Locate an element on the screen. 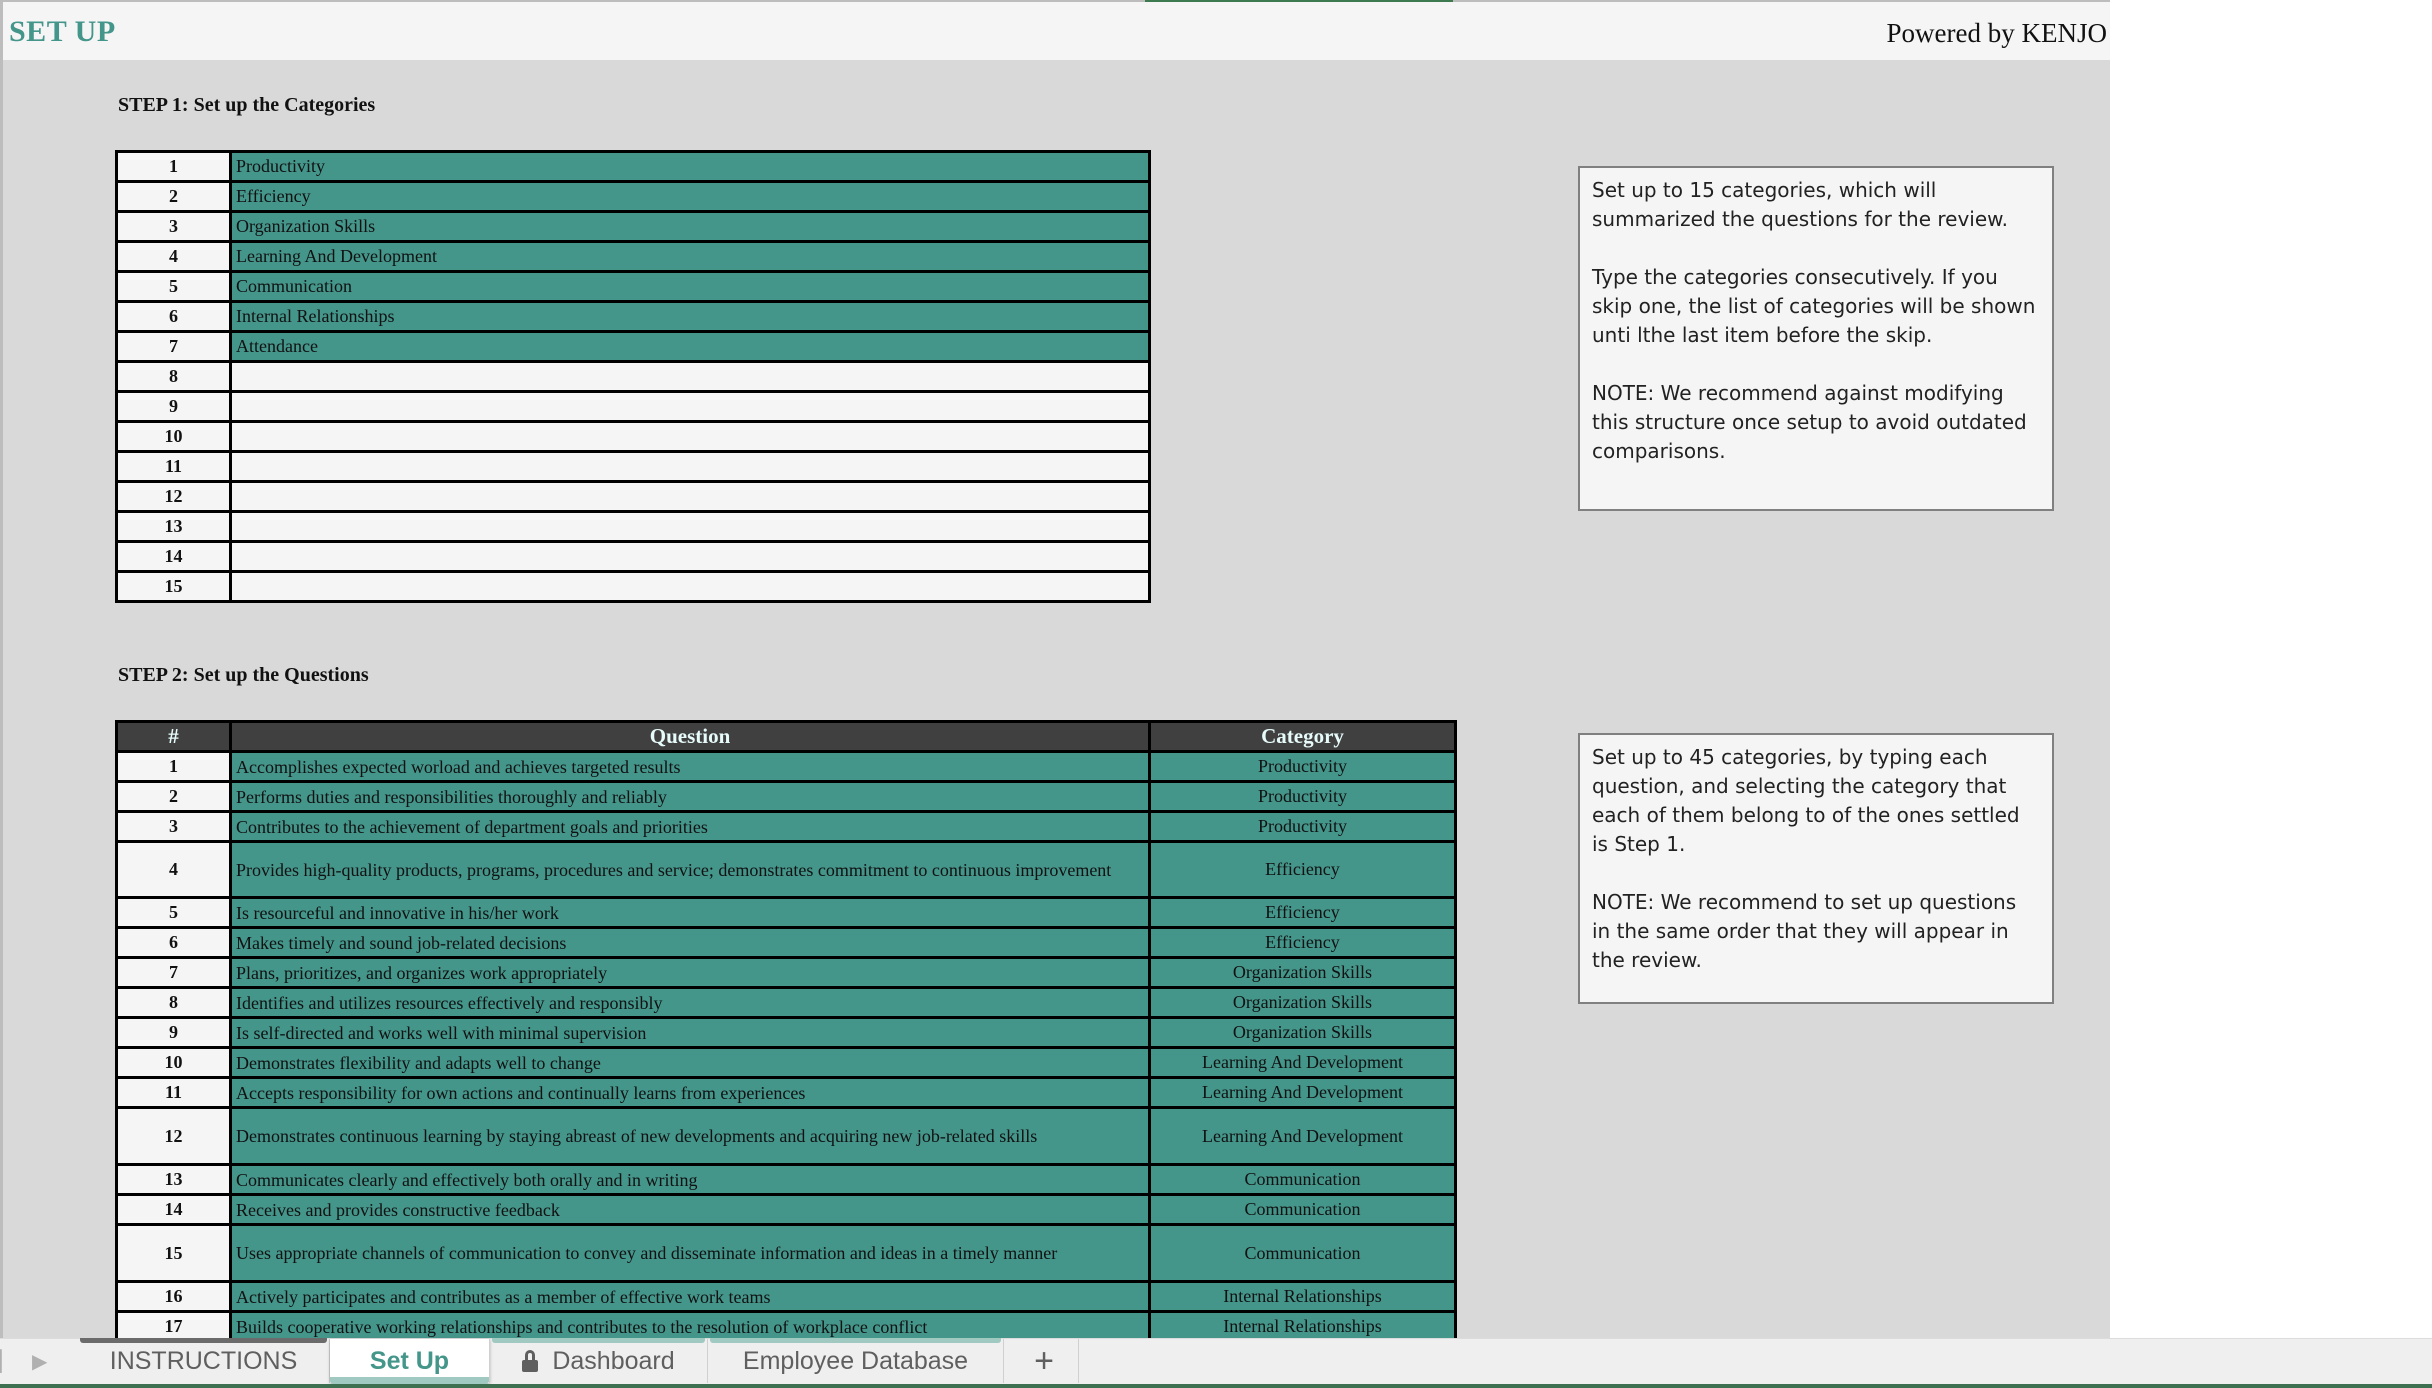 The width and height of the screenshot is (2432, 1388). category-number-cell: 1 is located at coordinates (173, 166).